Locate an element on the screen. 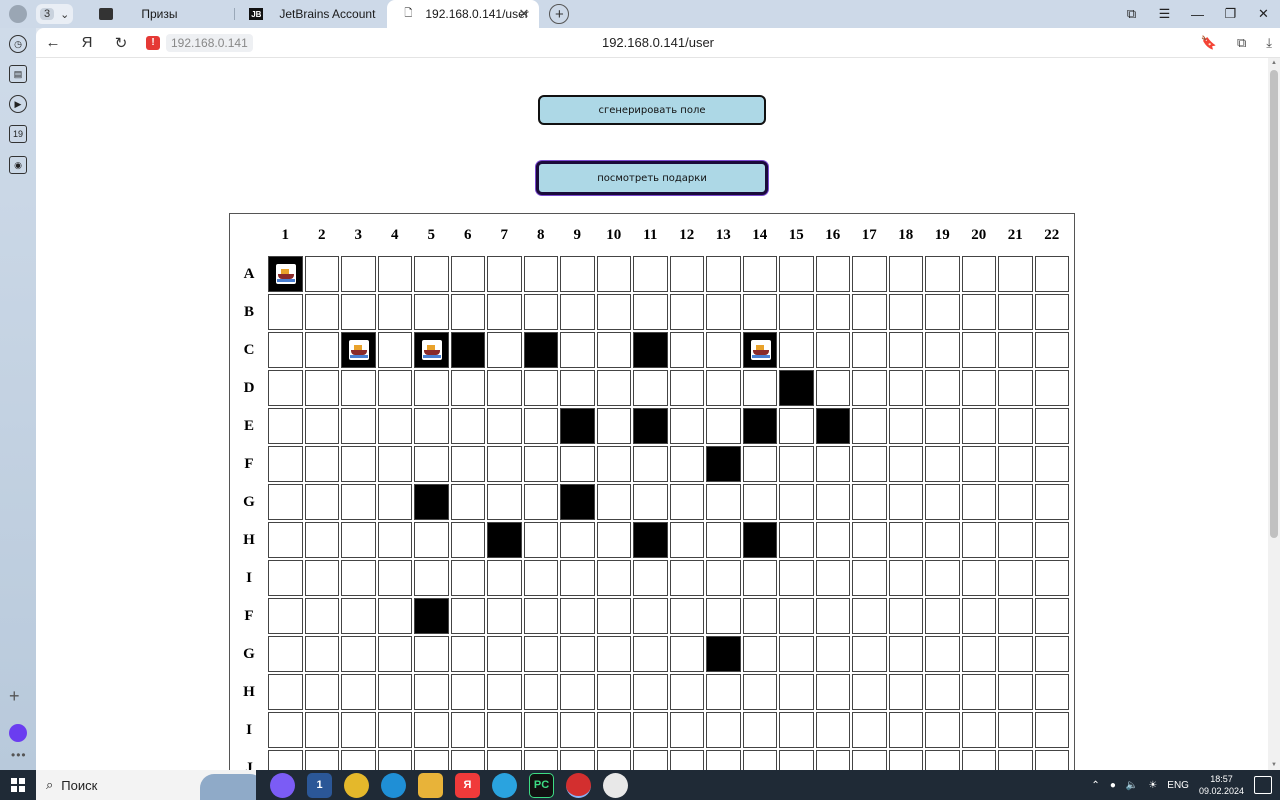 Image resolution: width=1280 pixels, height=800 pixels. profile-button is located at coordinates (18, 14).